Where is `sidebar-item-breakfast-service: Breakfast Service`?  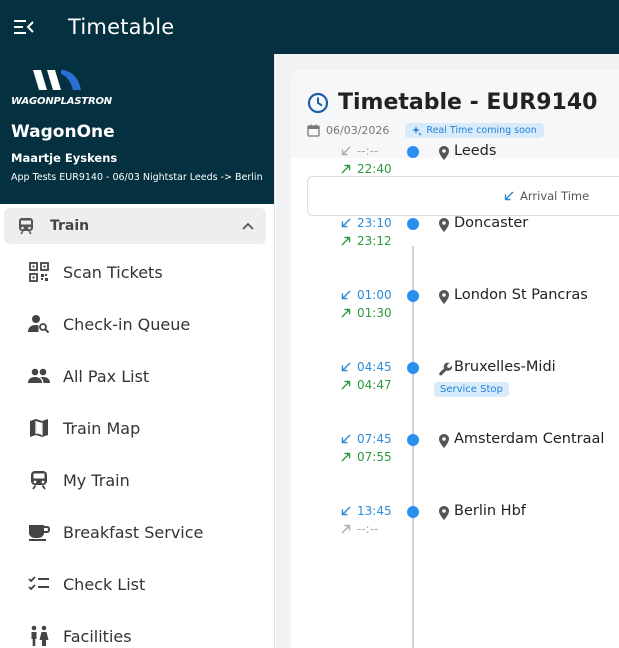 sidebar-item-breakfast-service: Breakfast Service is located at coordinates (137, 532).